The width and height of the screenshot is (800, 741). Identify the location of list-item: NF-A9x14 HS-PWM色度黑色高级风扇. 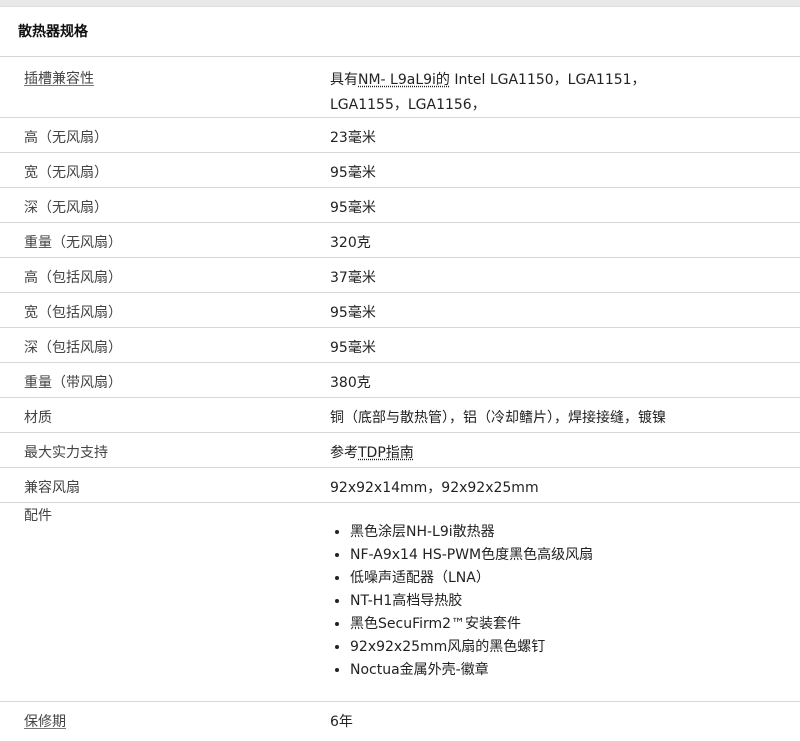
(575, 555).